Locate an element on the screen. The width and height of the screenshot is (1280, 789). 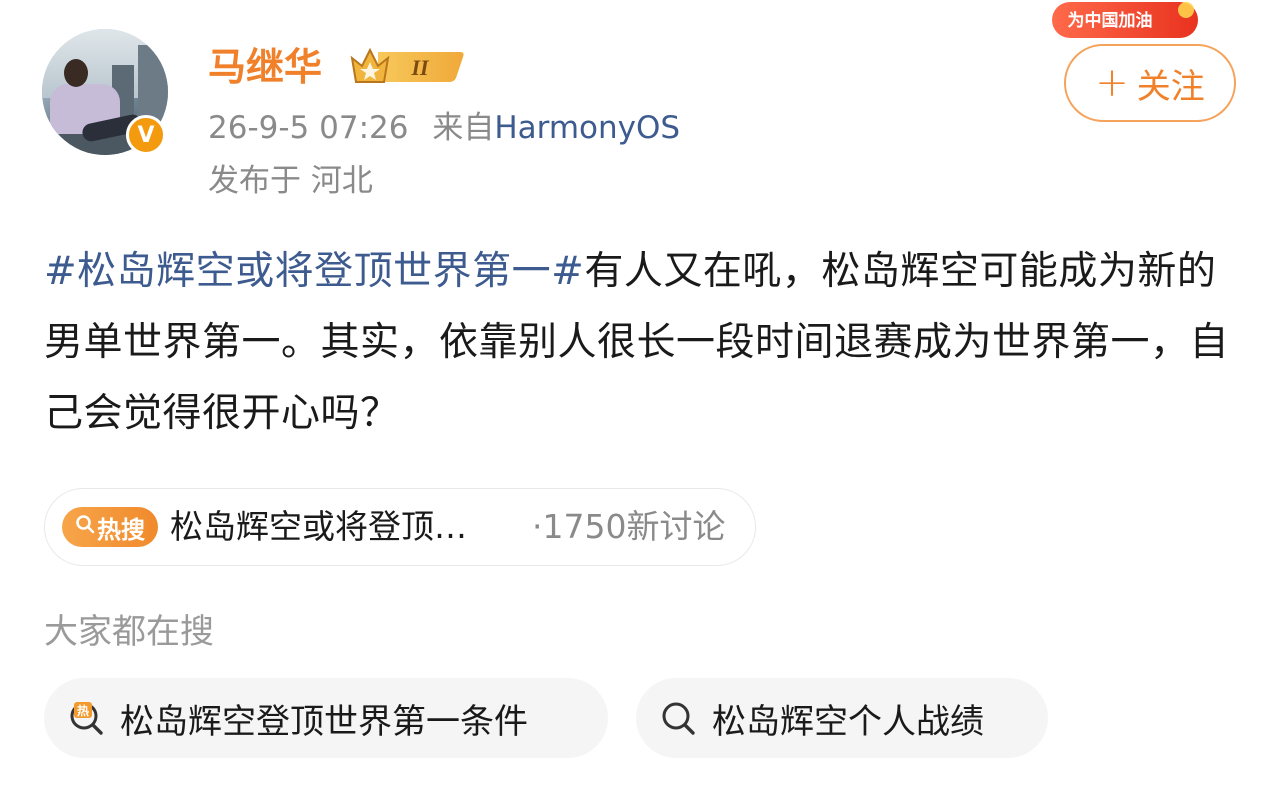
everyone-search-title: 大家都在搜 is located at coordinates (129, 632).